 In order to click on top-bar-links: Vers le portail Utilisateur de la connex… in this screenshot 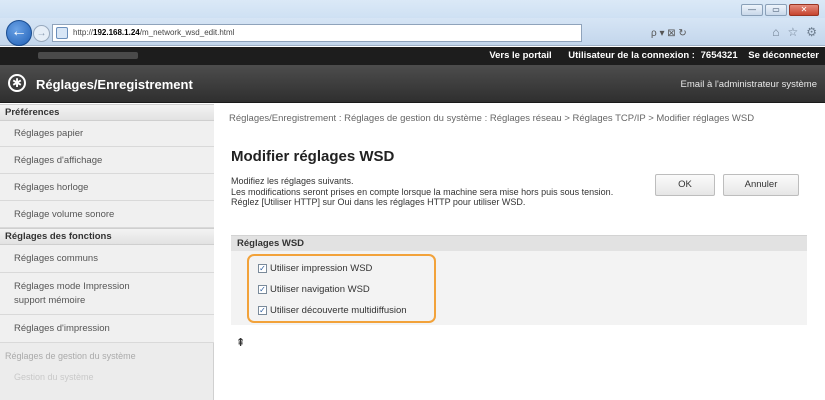, I will do `click(647, 55)`.